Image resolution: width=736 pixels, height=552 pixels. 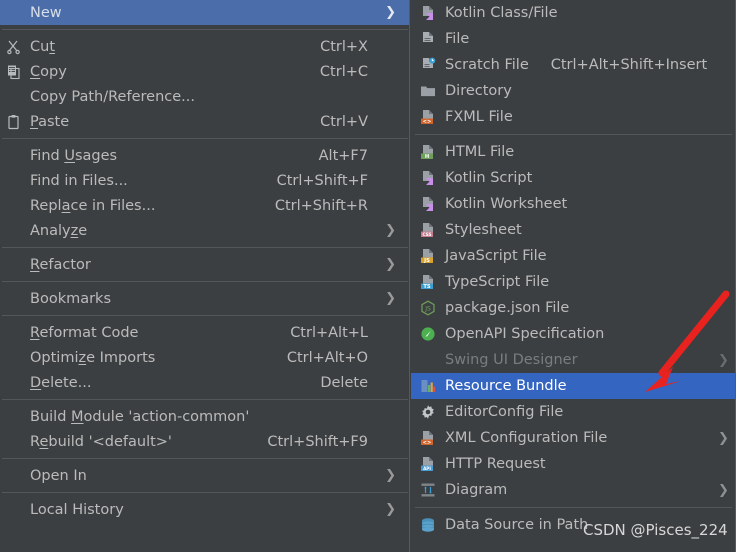 I want to click on submenu-item-xml-configuration-file: <> XML Configuration File ❯, so click(x=573, y=438).